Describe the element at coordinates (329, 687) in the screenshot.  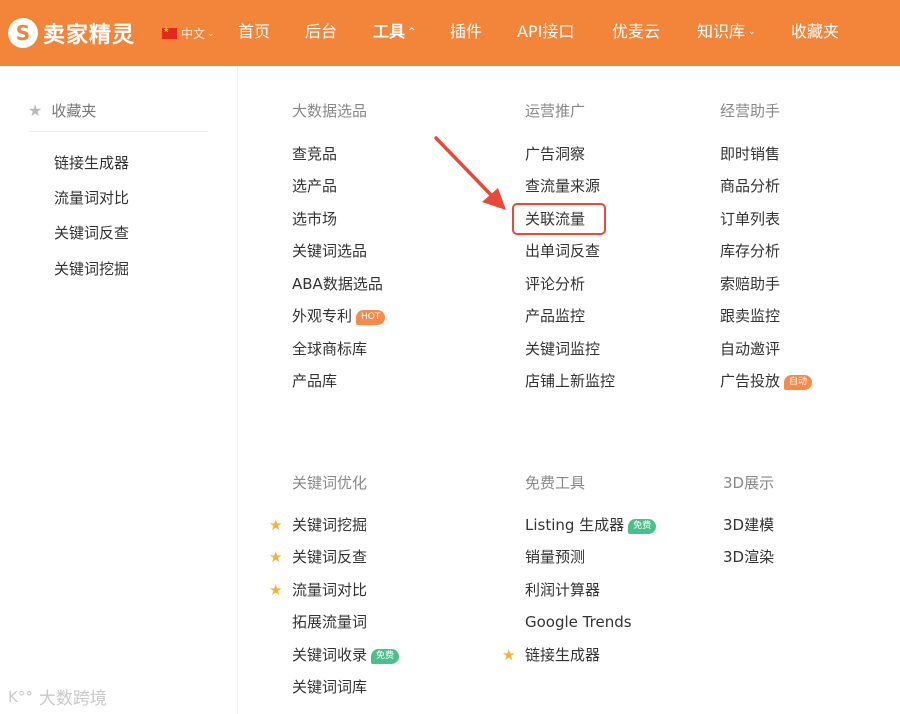
I see `menu-link-keyword-library: 关键词词库` at that location.